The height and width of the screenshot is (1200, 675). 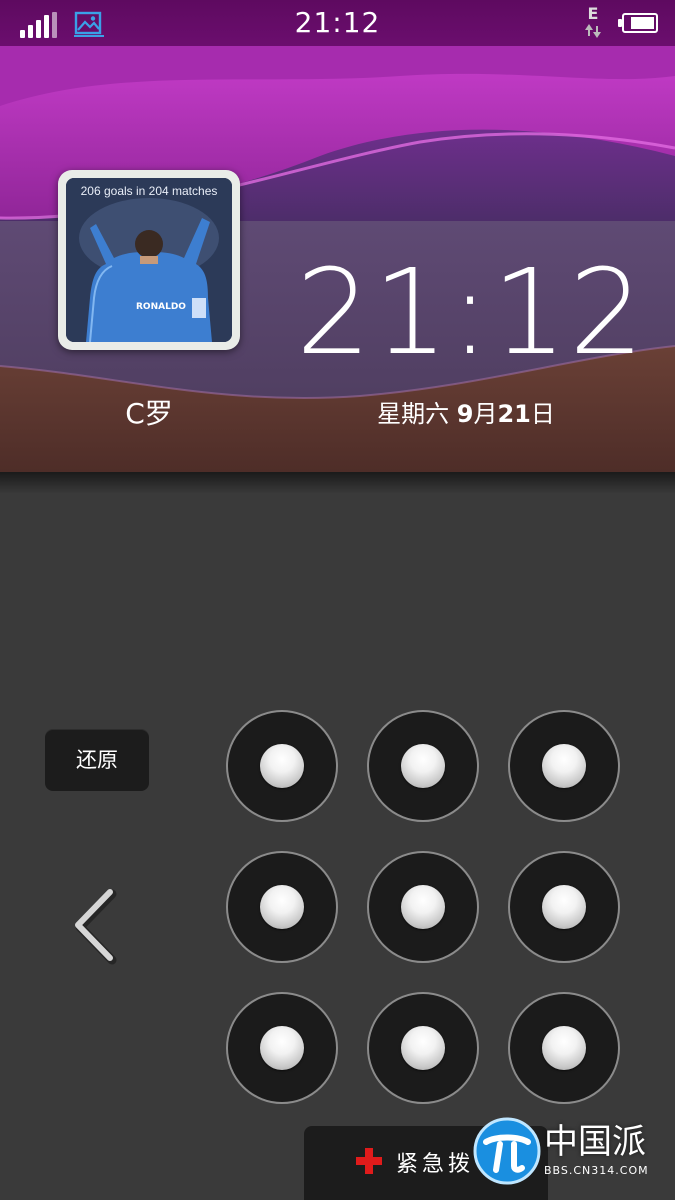 I want to click on lockscreen-clock: 21:12, so click(x=471, y=312).